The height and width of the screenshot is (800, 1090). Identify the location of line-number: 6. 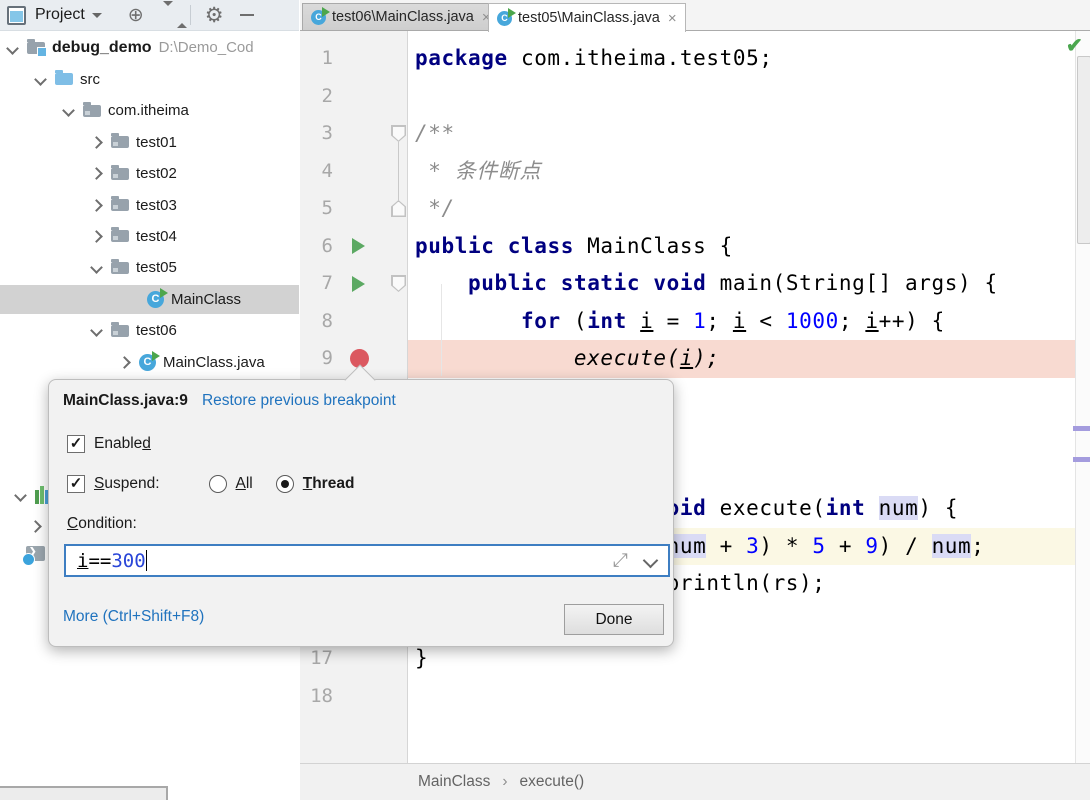
(327, 245).